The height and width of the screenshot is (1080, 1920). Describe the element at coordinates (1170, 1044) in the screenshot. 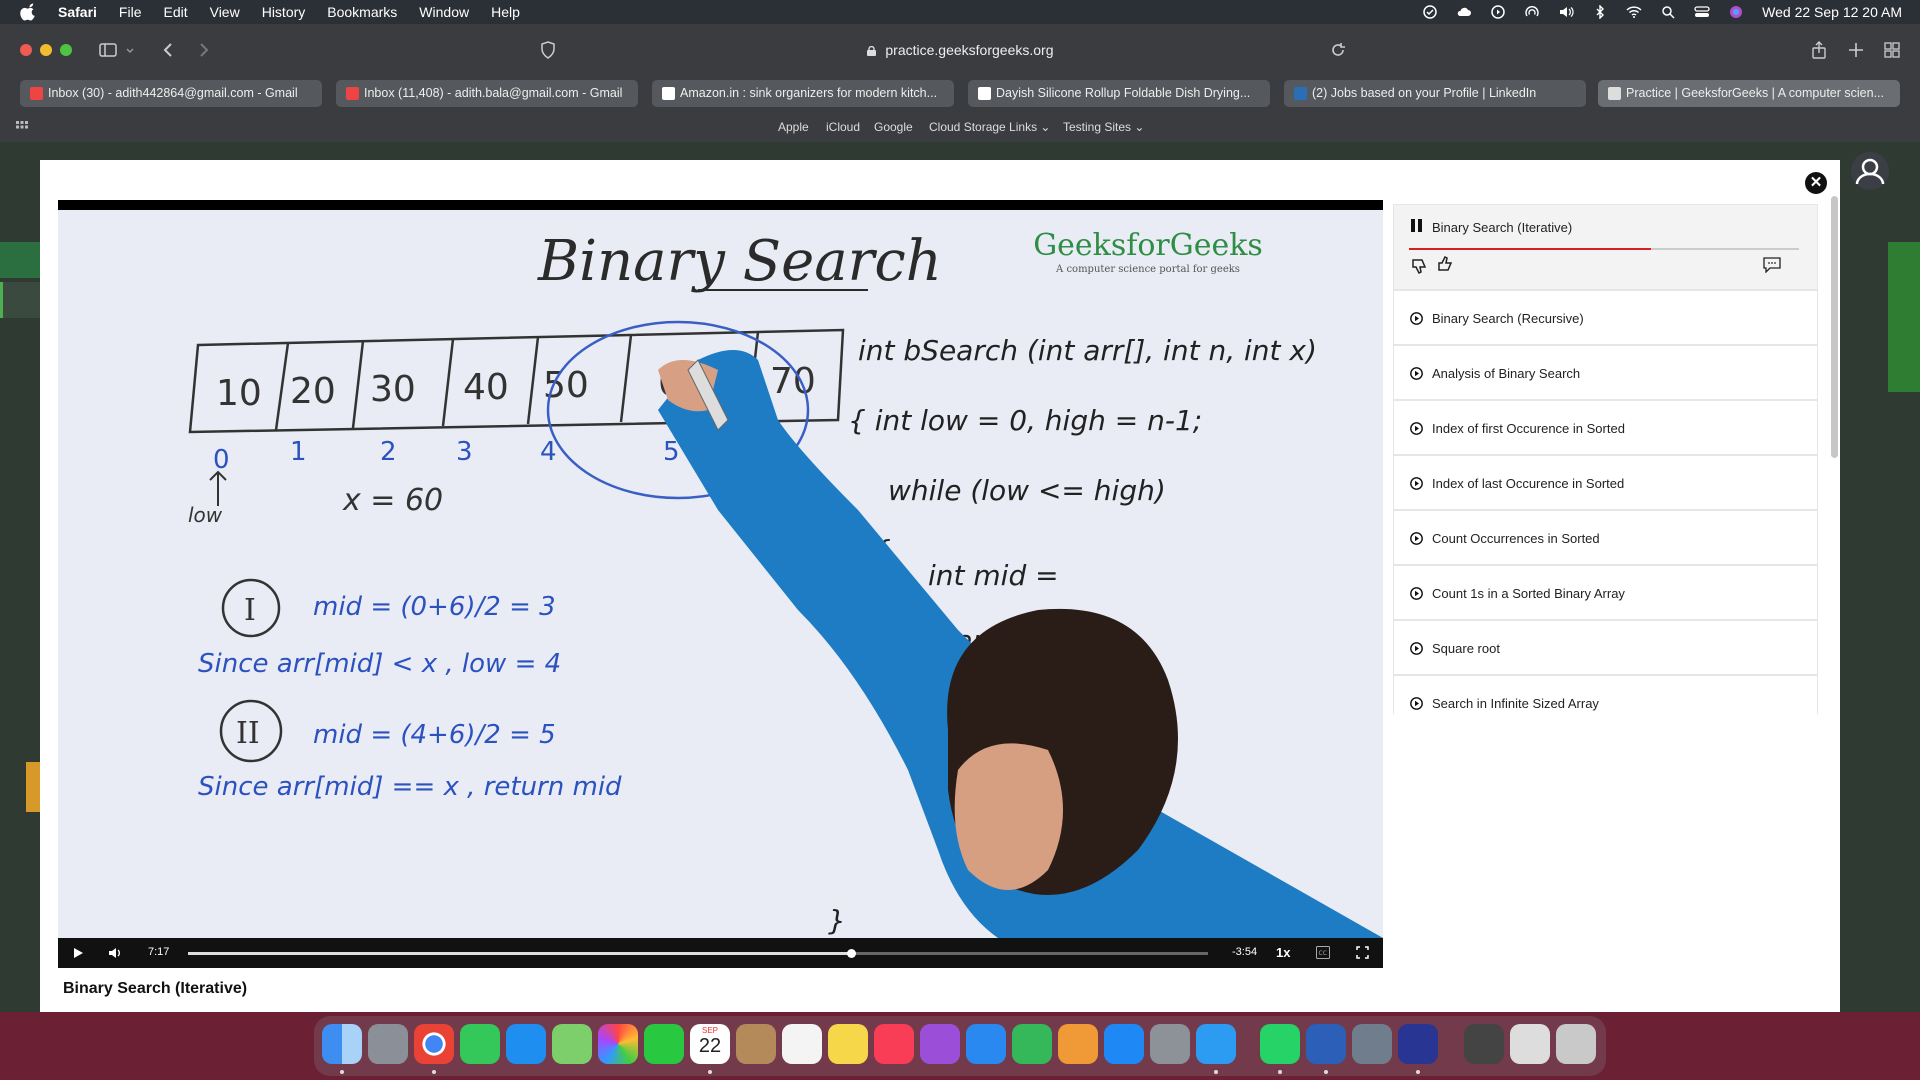

I see `system-preferences-icon` at that location.